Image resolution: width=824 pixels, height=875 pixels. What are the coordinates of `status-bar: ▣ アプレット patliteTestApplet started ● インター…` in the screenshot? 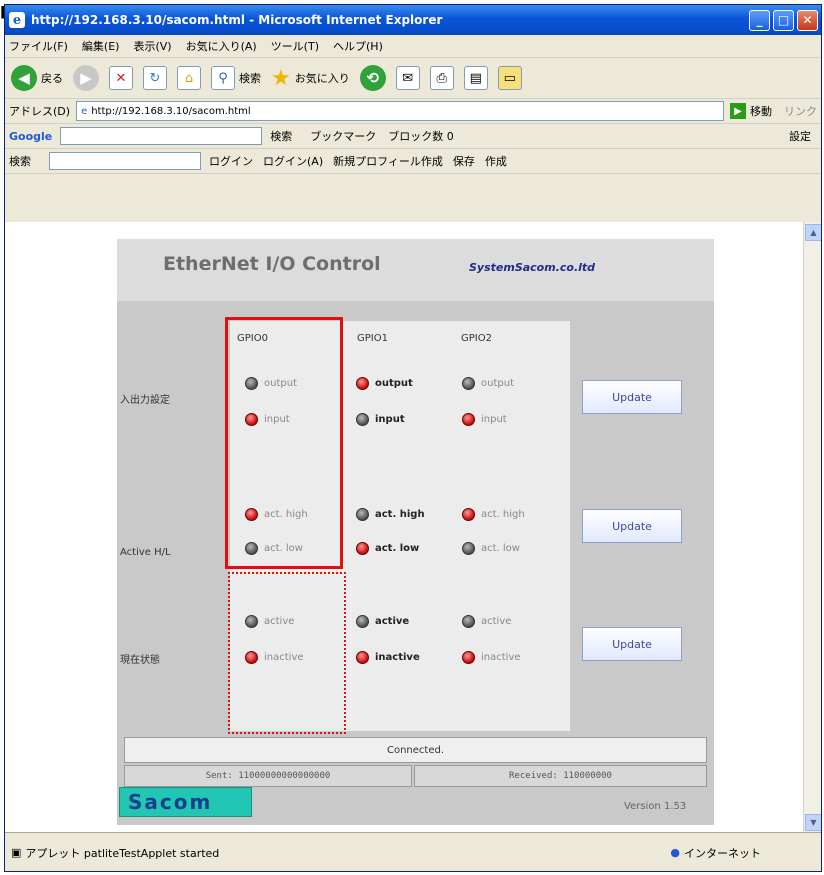 It's located at (413, 851).